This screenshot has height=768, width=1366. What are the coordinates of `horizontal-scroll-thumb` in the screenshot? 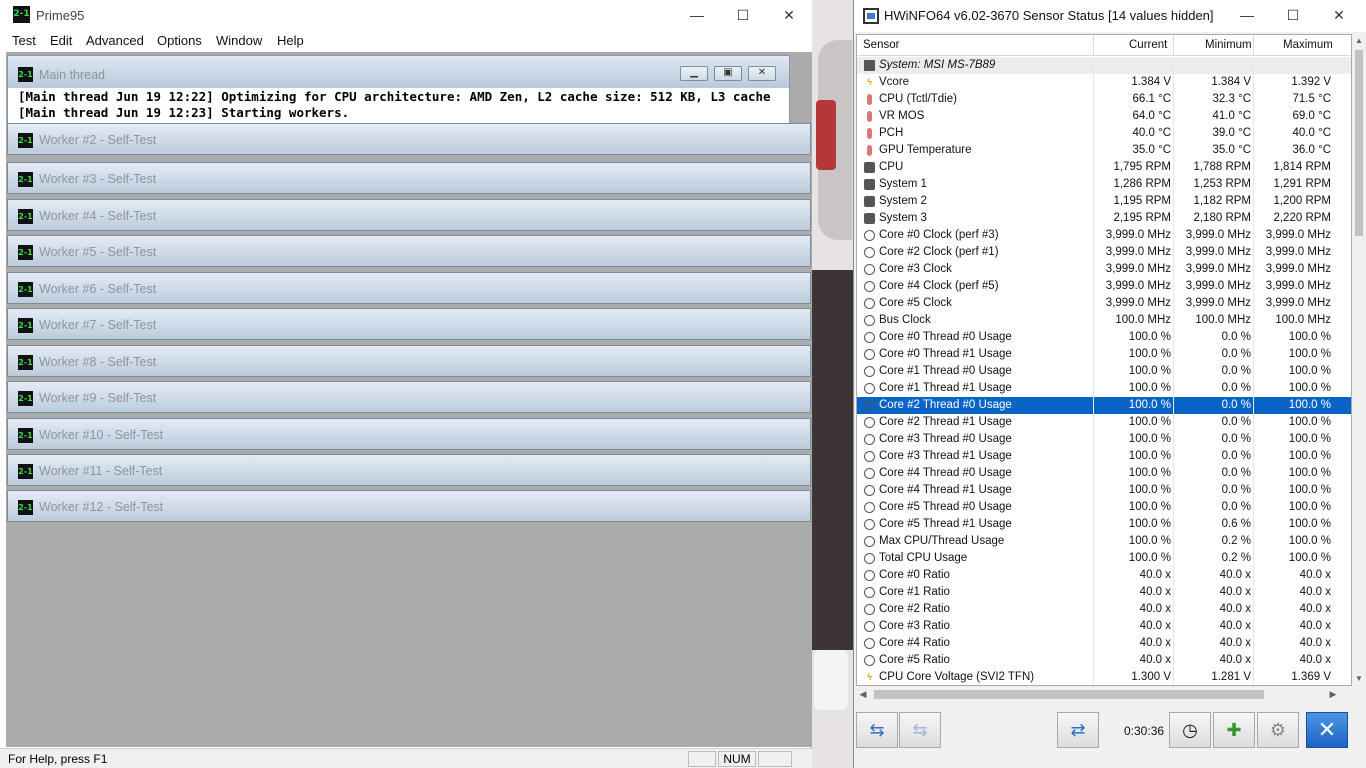 It's located at (1069, 694).